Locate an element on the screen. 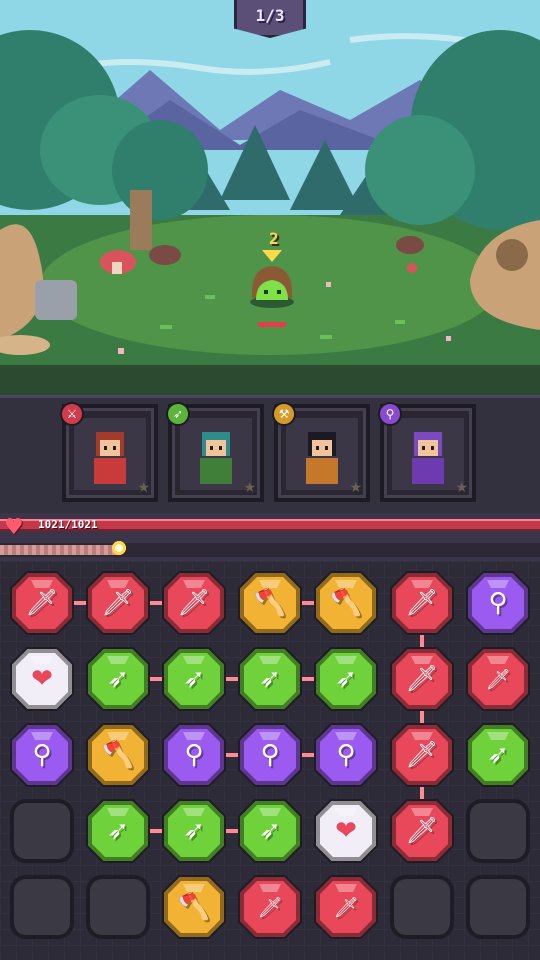 The image size is (540, 960). hero-card-warrior: ⚔ ★ is located at coordinates (109, 452).